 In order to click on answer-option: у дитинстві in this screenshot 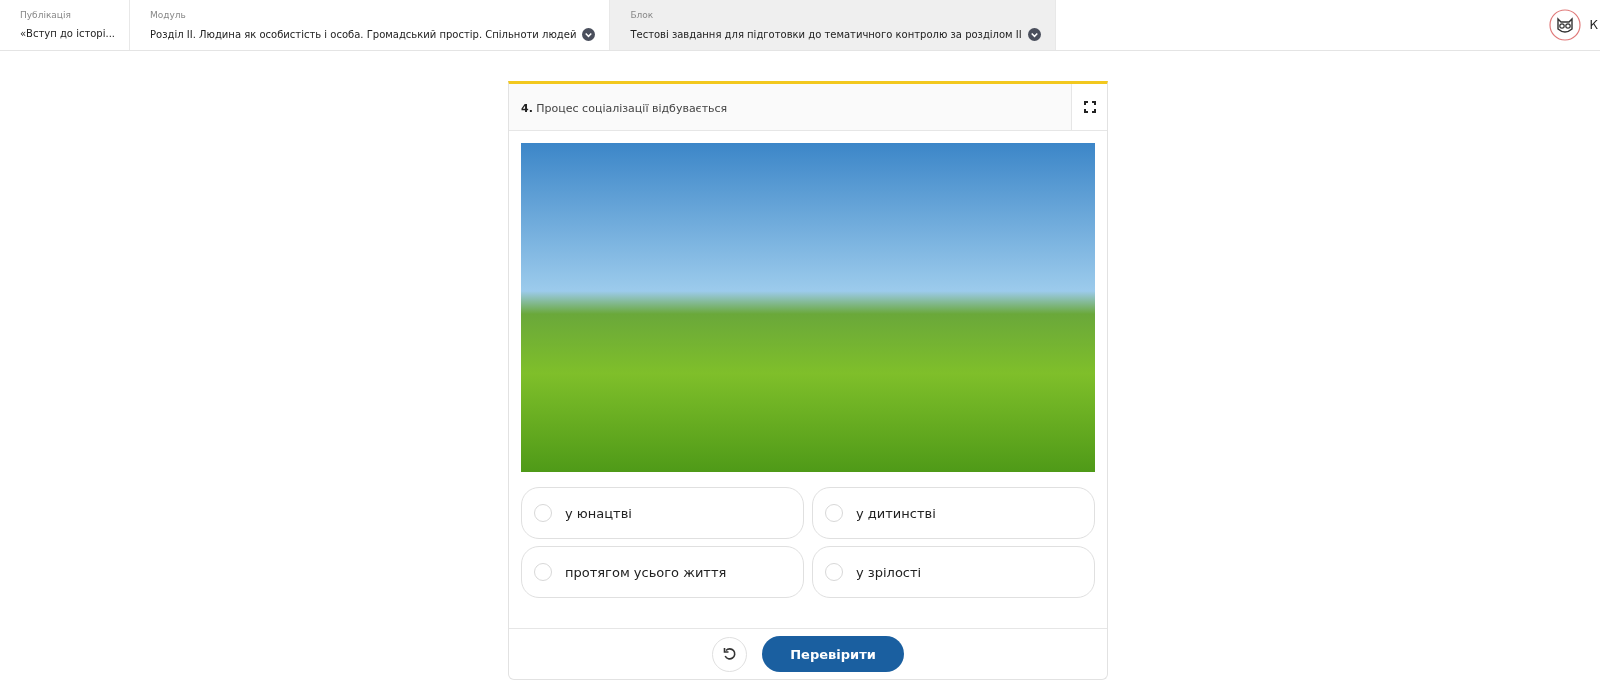, I will do `click(953, 513)`.